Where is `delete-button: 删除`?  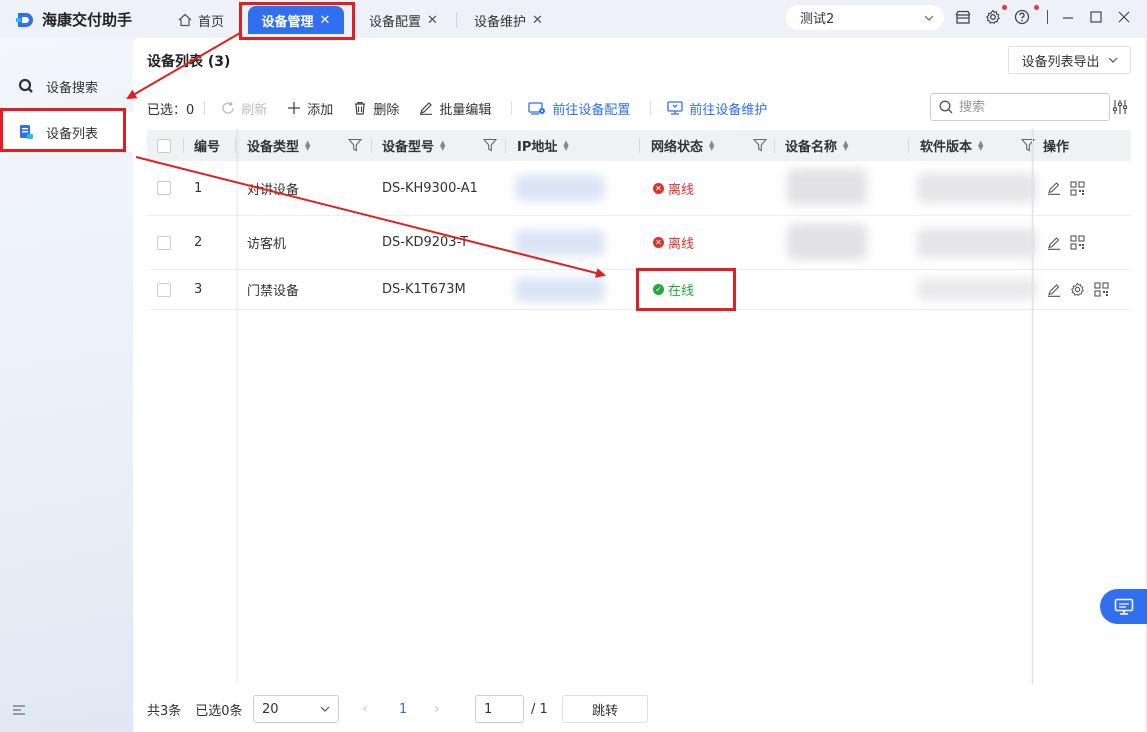 delete-button: 删除 is located at coordinates (376, 108).